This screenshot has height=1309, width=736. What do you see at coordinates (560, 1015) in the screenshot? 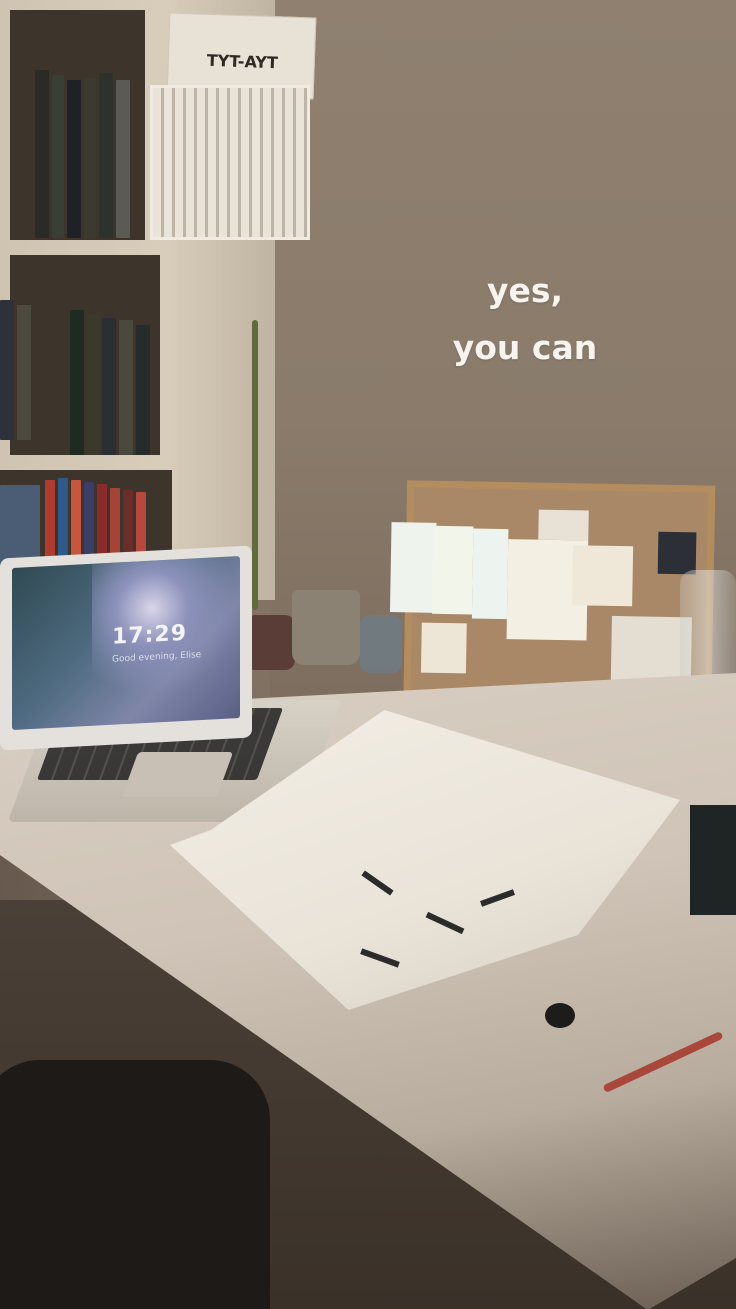
I see `eraser` at bounding box center [560, 1015].